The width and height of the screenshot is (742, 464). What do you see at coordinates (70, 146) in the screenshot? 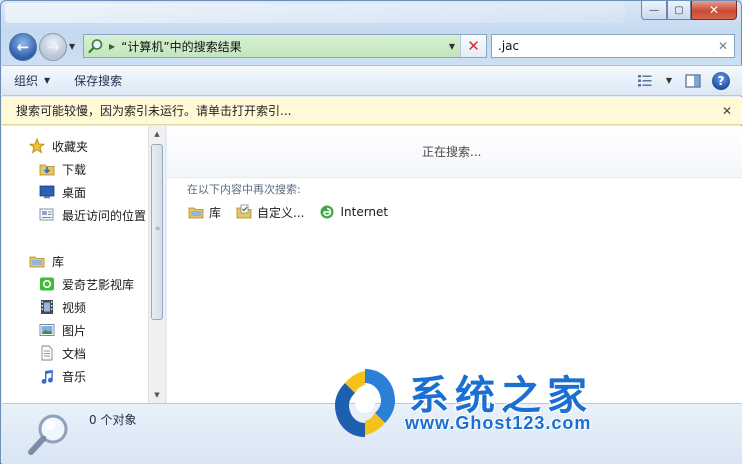
I see `sidebar-group-label: 收藏夹` at bounding box center [70, 146].